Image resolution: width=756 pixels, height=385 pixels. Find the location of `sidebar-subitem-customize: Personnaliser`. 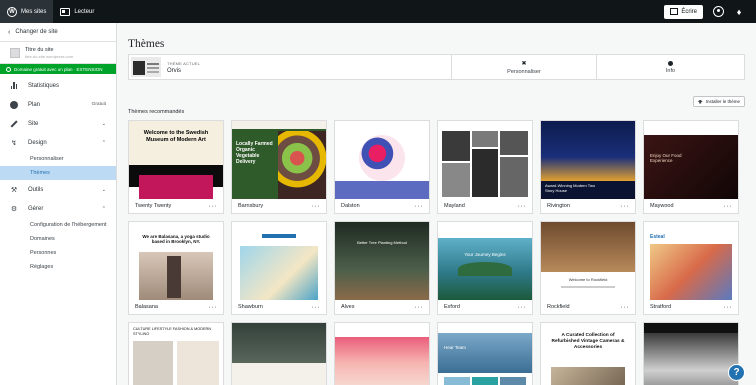

sidebar-subitem-customize: Personnaliser is located at coordinates (58, 159).